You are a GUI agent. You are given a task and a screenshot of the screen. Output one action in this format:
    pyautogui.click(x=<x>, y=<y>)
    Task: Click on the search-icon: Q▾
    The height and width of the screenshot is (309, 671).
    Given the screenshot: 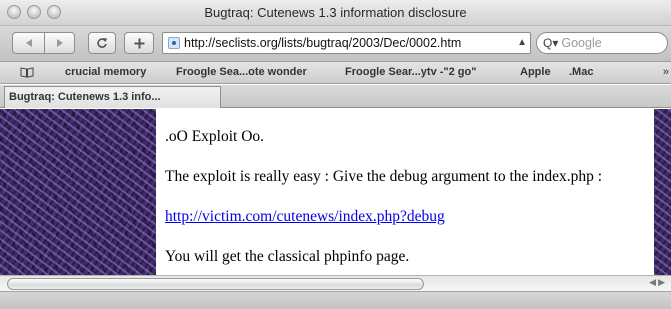 What is the action you would take?
    pyautogui.click(x=551, y=43)
    